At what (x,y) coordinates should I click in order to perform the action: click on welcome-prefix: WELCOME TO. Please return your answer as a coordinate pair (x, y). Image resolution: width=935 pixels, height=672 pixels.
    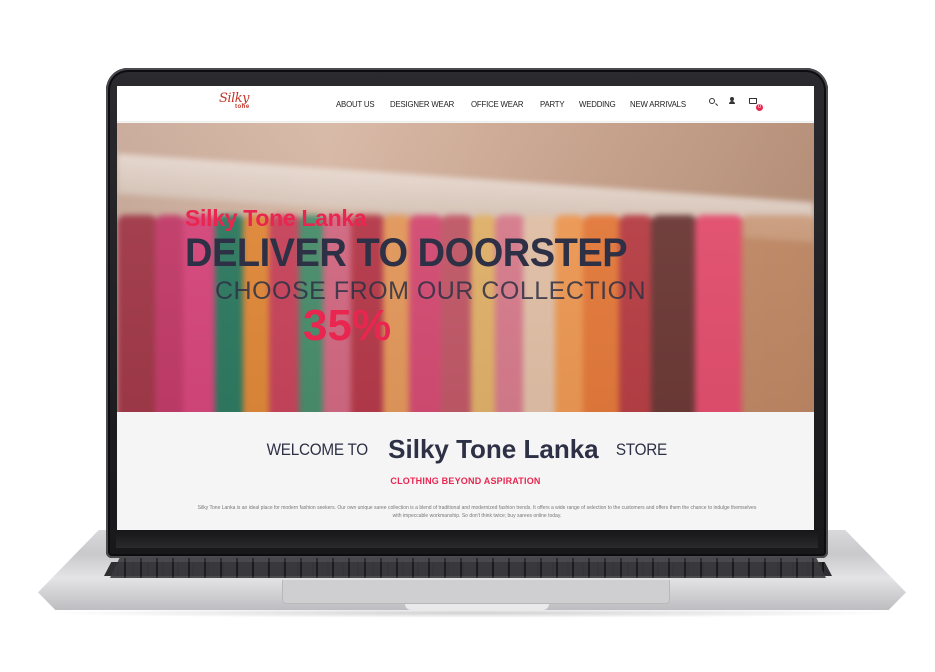
    Looking at the image, I should click on (317, 449).